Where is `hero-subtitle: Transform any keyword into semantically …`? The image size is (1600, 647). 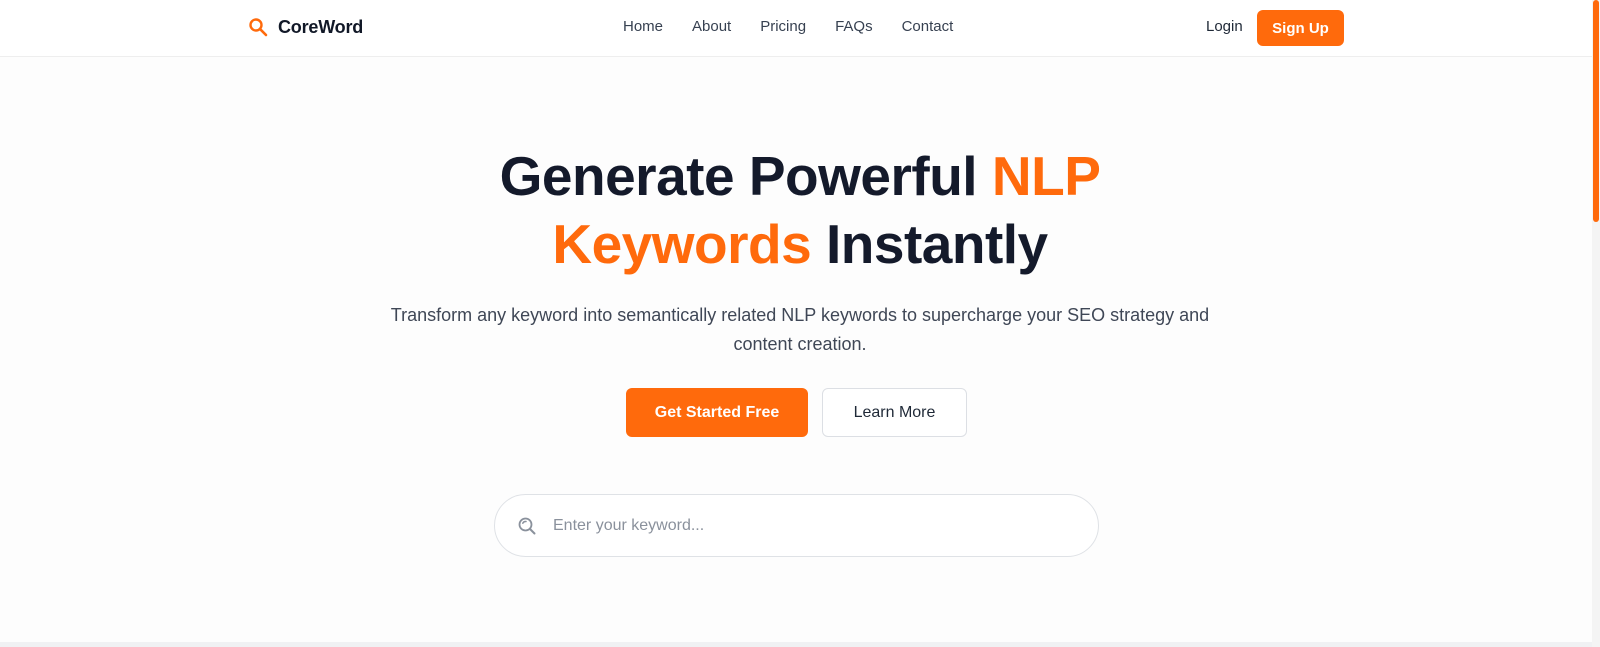
hero-subtitle: Transform any keyword into semantically … is located at coordinates (800, 329).